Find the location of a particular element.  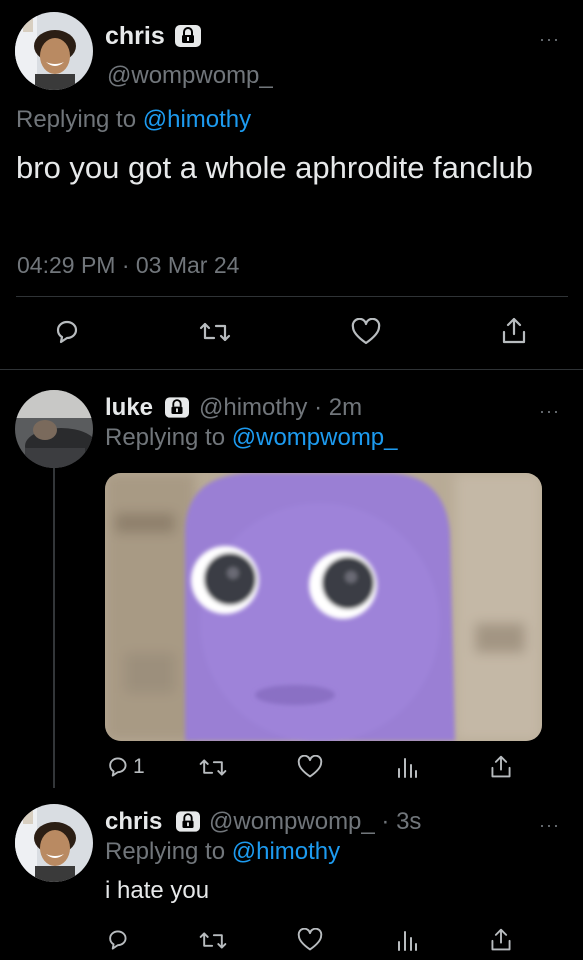

handle-and-time: @wompwomp_ · 3s is located at coordinates (315, 822).